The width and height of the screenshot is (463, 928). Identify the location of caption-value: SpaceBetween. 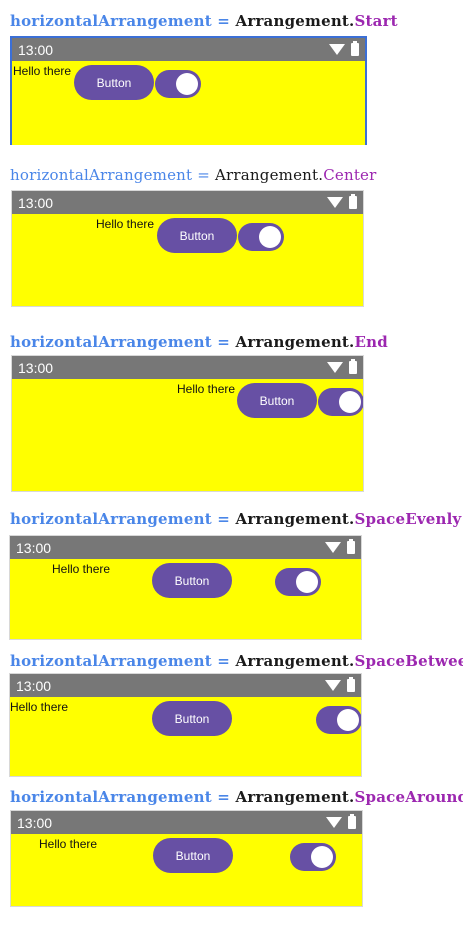
(408, 661).